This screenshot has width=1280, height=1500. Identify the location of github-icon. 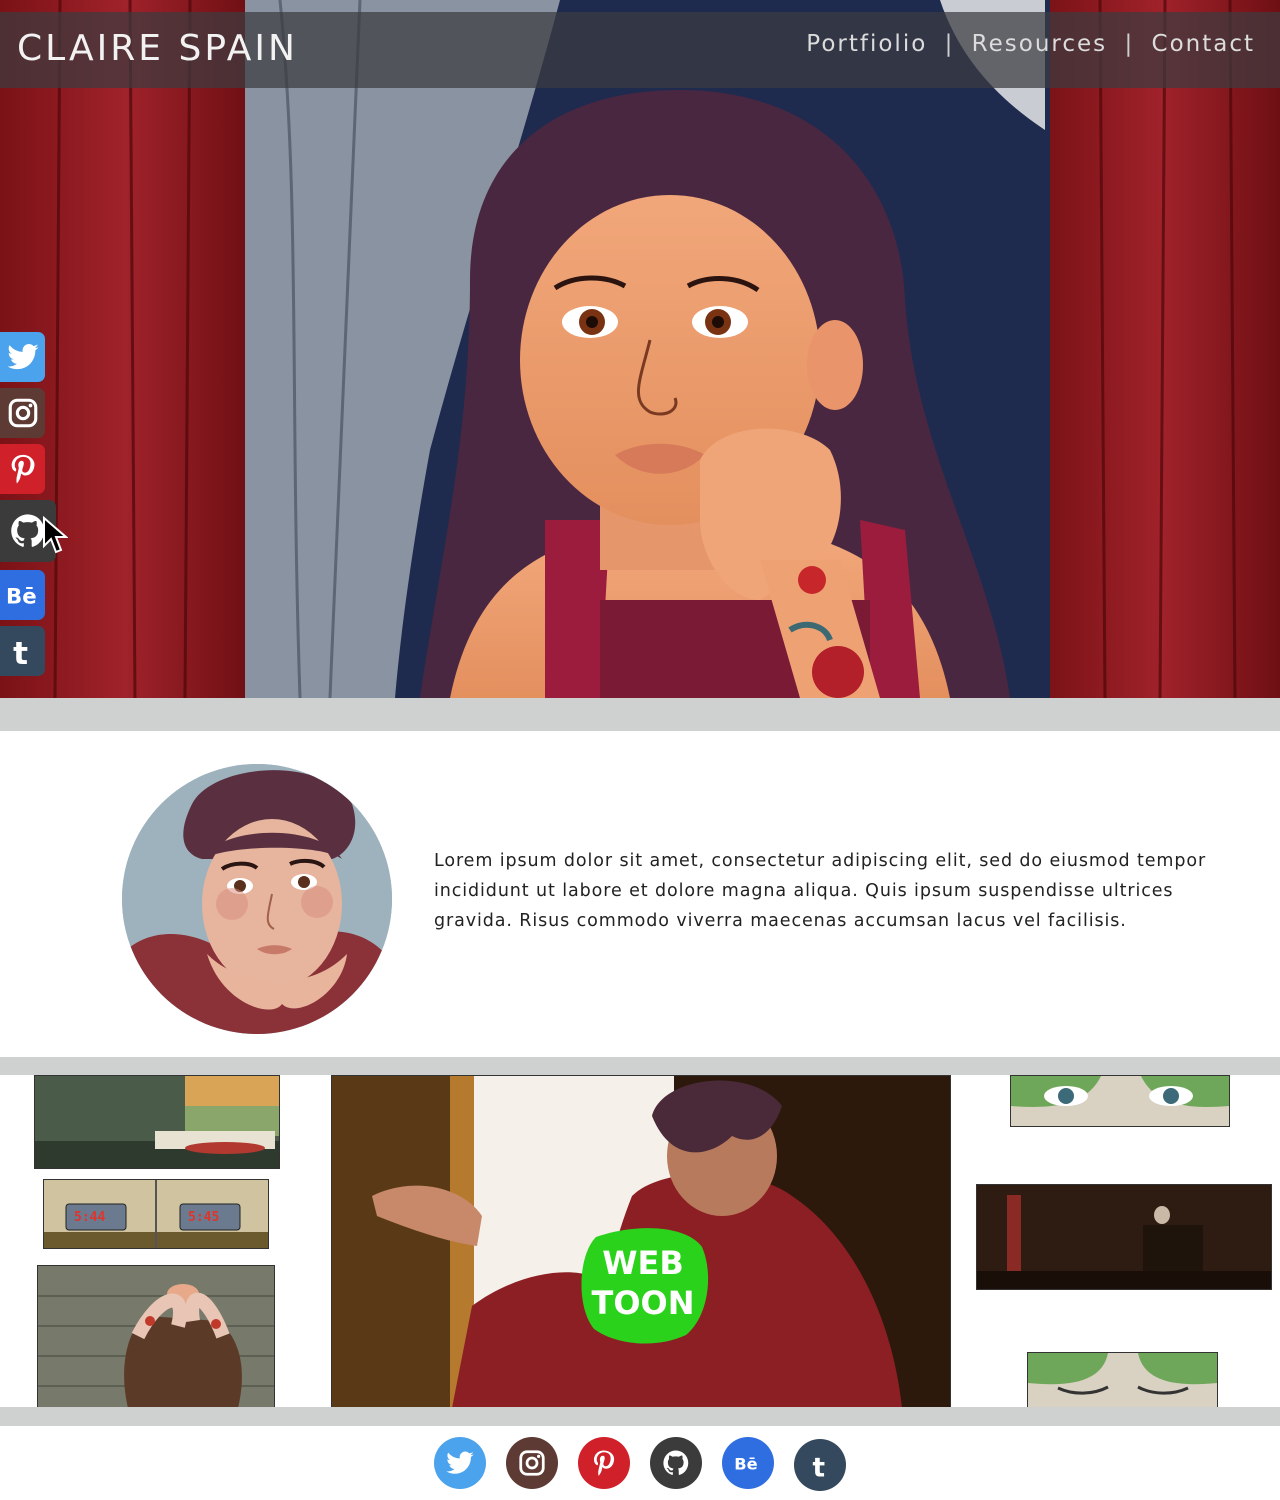
(676, 1462).